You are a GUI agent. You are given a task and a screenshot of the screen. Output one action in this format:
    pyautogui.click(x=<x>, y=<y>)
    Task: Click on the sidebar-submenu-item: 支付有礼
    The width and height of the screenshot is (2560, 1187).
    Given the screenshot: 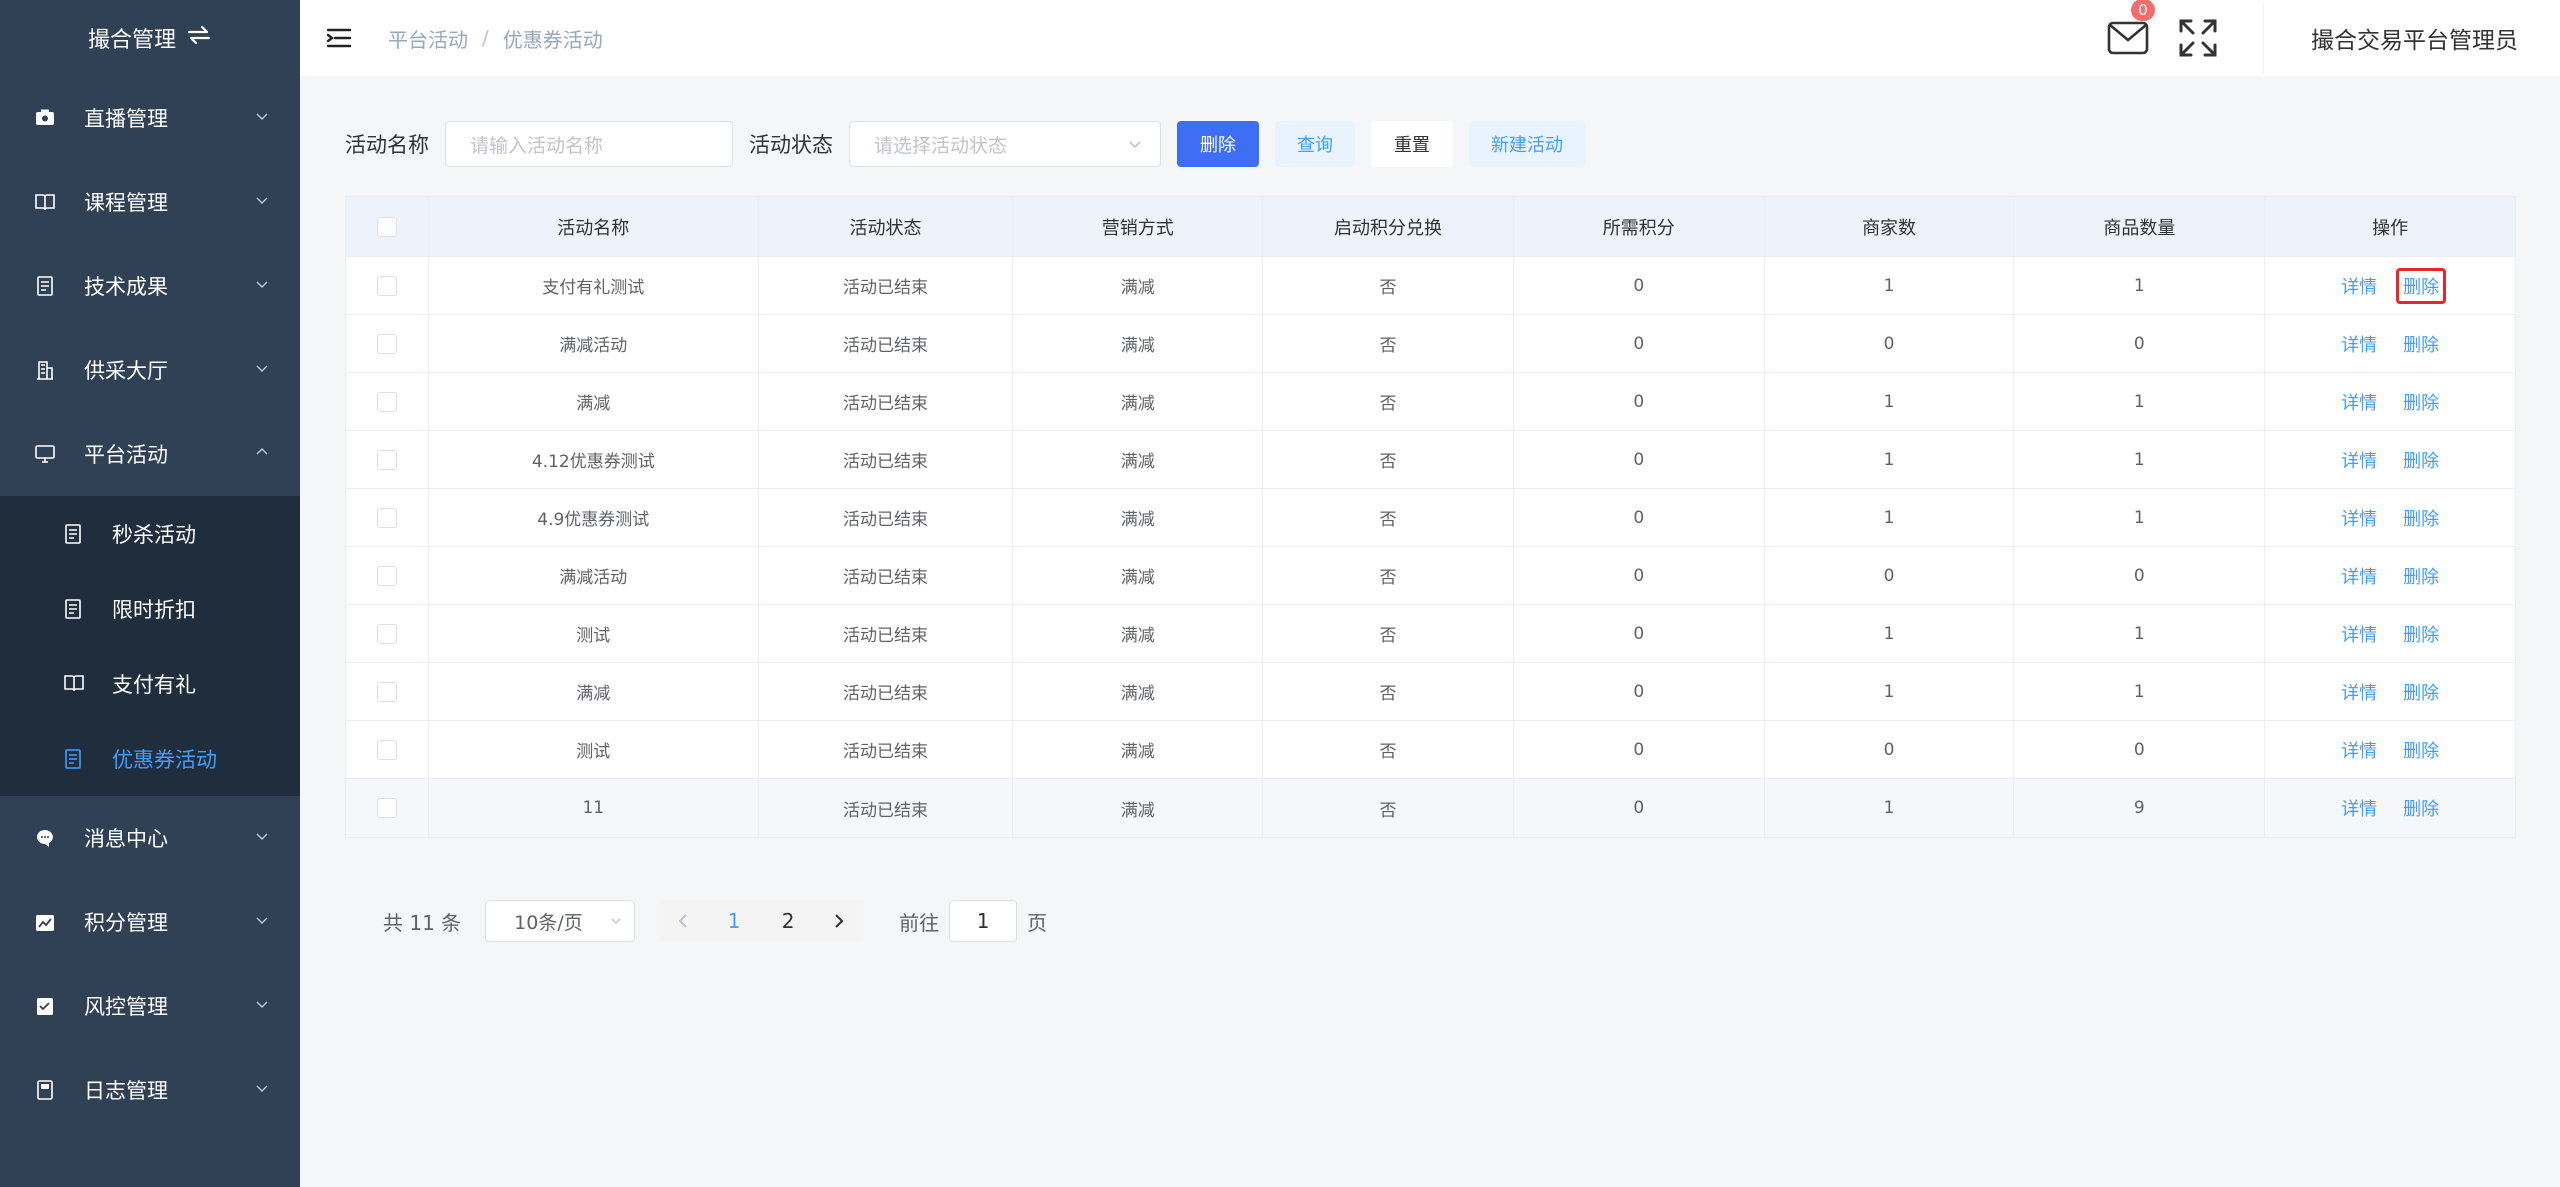 What is the action you would take?
    pyautogui.click(x=150, y=683)
    